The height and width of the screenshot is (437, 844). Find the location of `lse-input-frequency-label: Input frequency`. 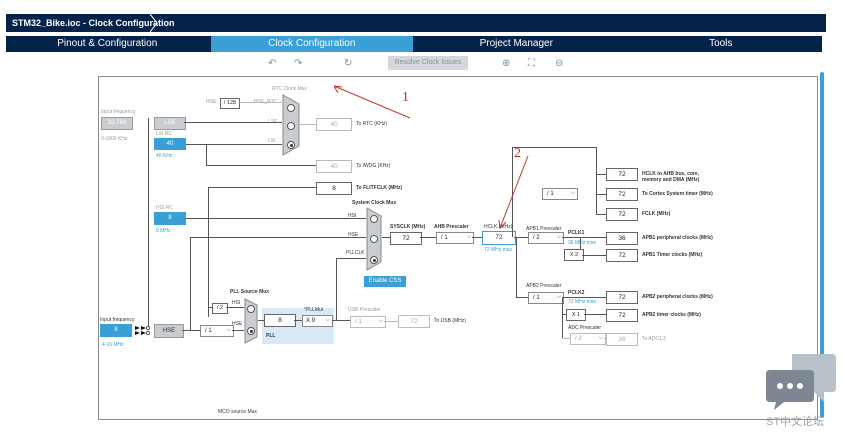

lse-input-frequency-label: Input frequency is located at coordinates (118, 112).